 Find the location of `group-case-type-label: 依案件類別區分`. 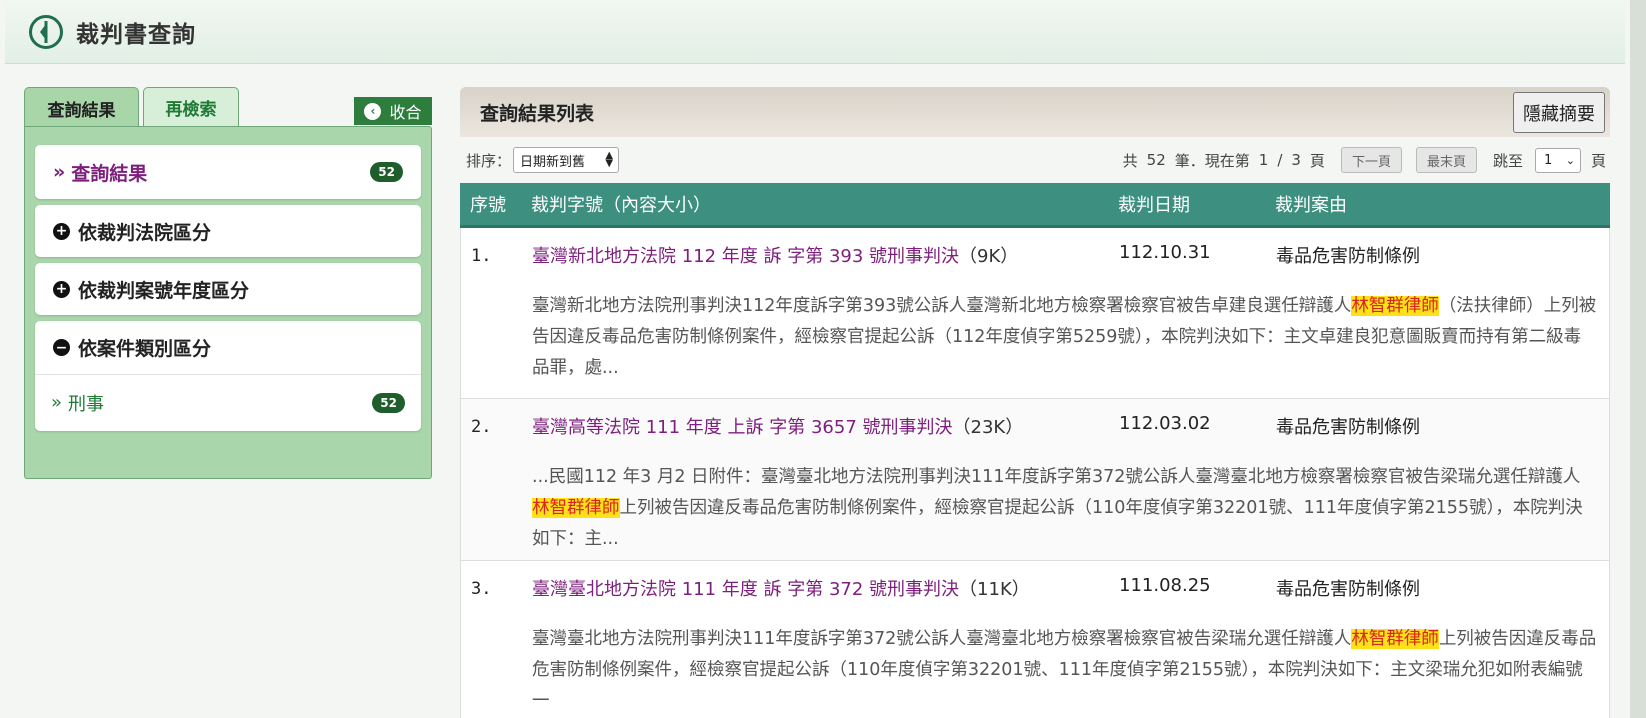

group-case-type-label: 依案件類別區分 is located at coordinates (145, 349).